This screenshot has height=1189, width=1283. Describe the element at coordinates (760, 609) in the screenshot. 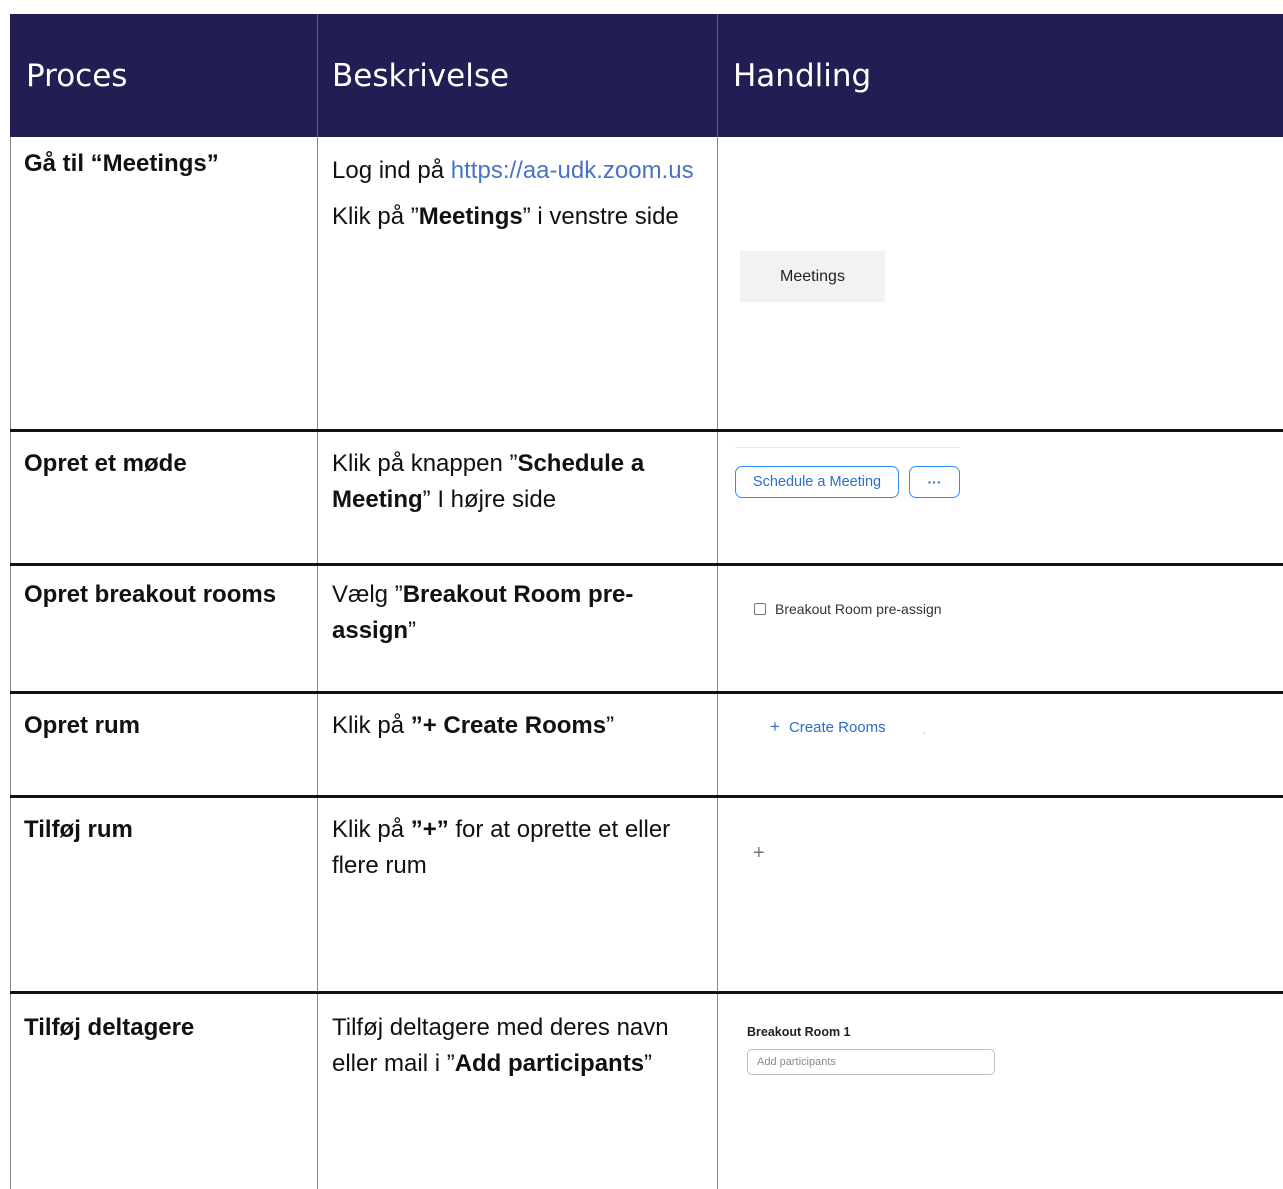

I see `breakout-preassign-checkbox` at that location.